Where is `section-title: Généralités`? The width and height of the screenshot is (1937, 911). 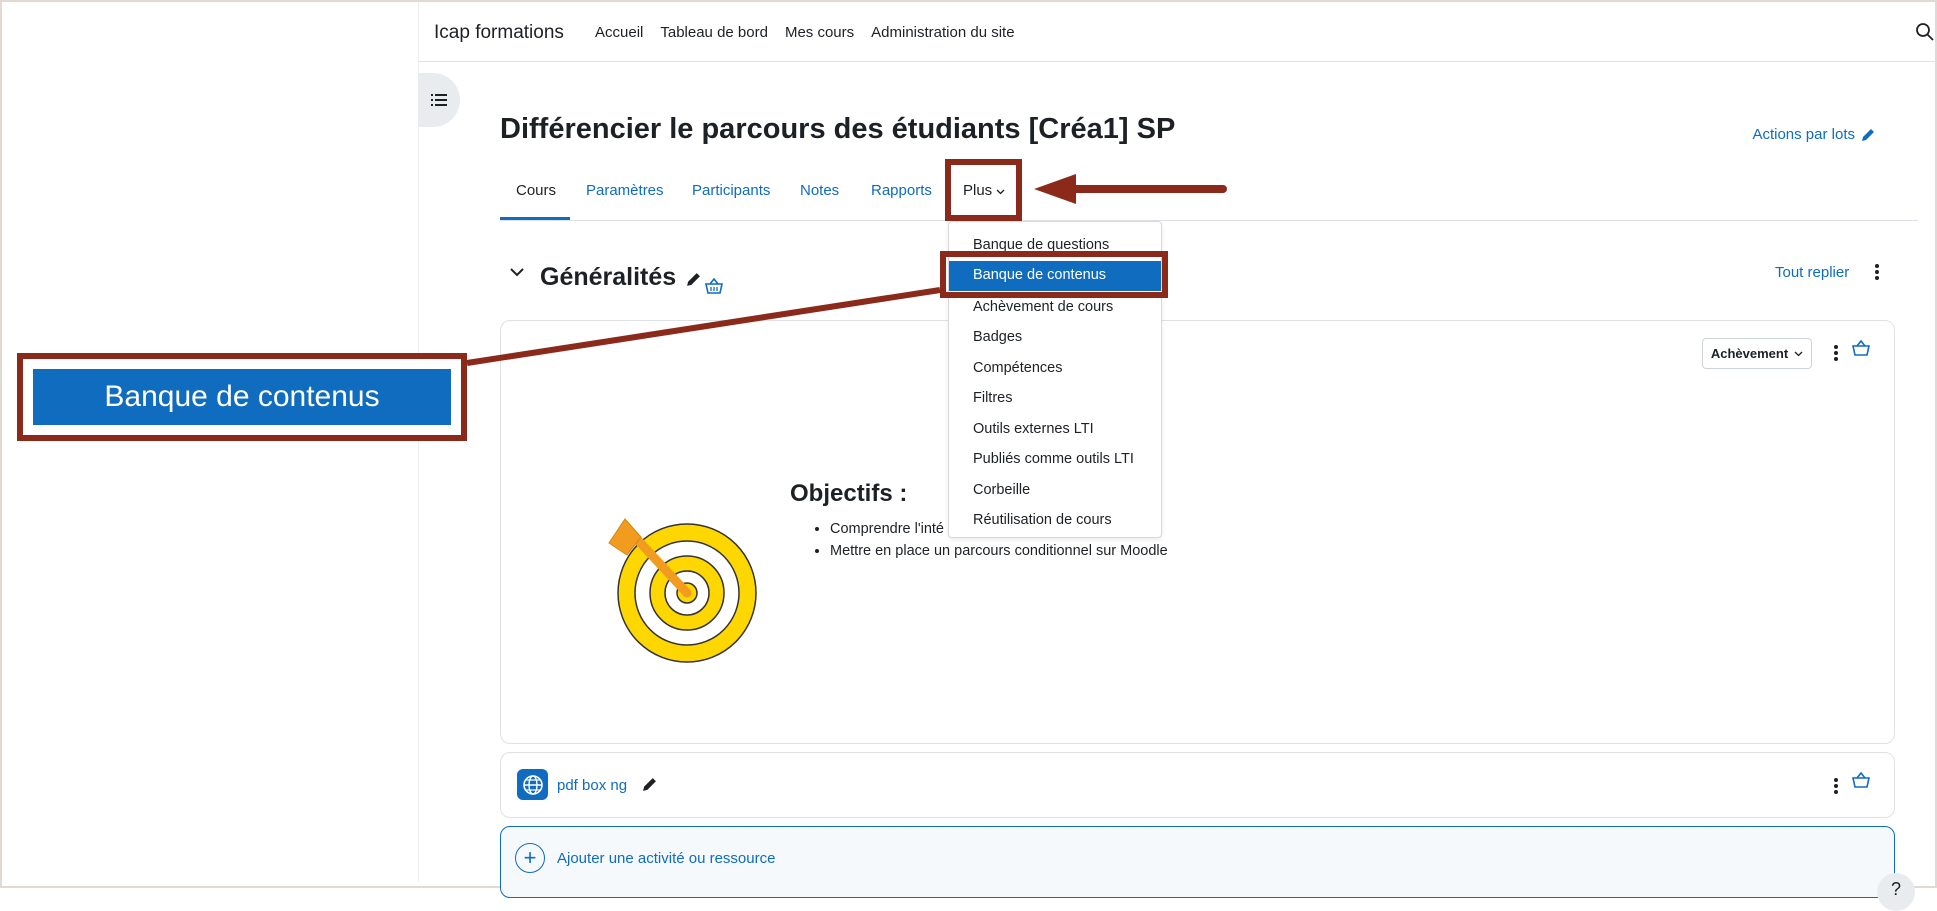 section-title: Généralités is located at coordinates (608, 277).